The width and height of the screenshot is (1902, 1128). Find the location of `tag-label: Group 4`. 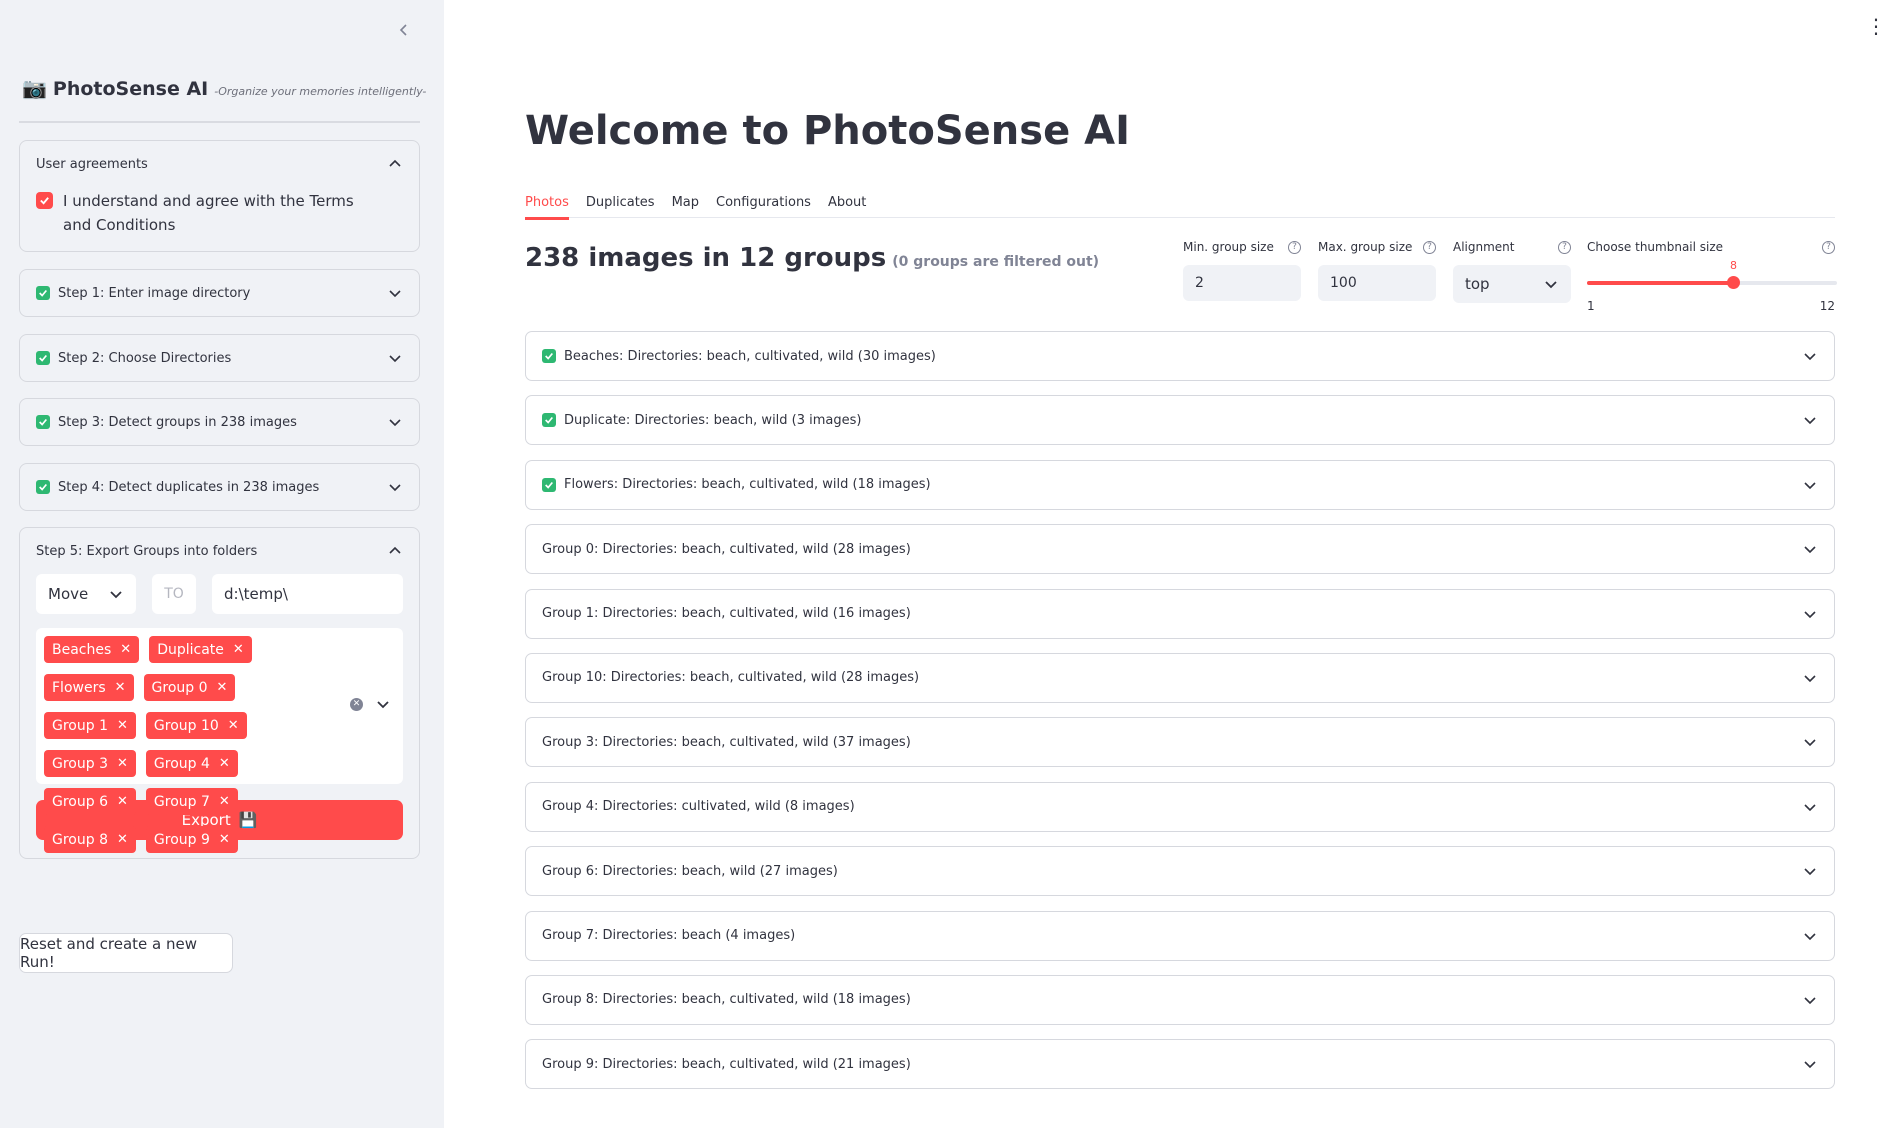

tag-label: Group 4 is located at coordinates (181, 763).